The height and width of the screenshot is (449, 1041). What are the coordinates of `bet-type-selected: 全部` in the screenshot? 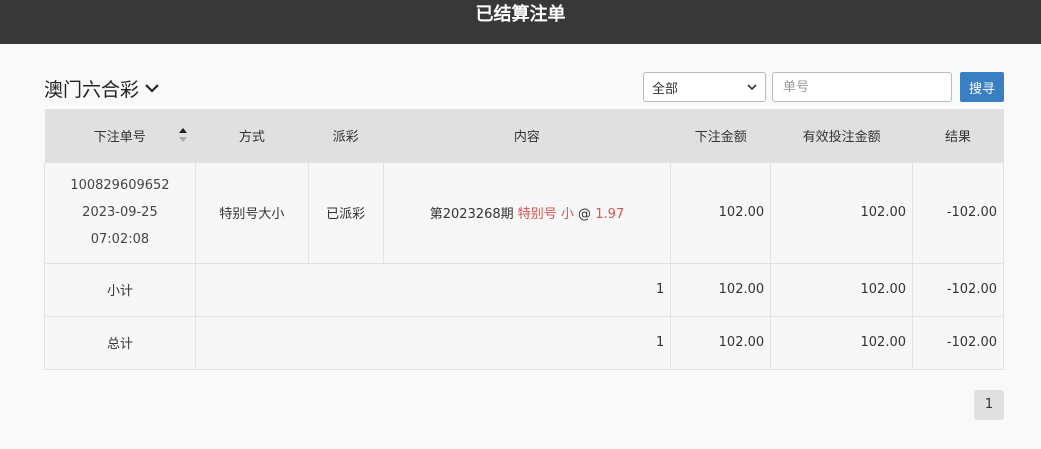 It's located at (665, 89).